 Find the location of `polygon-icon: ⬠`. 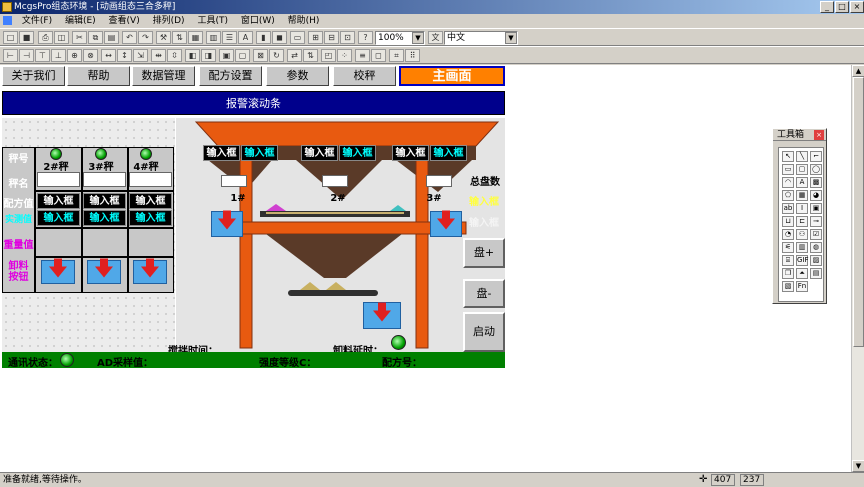

polygon-icon: ⬠ is located at coordinates (788, 195).